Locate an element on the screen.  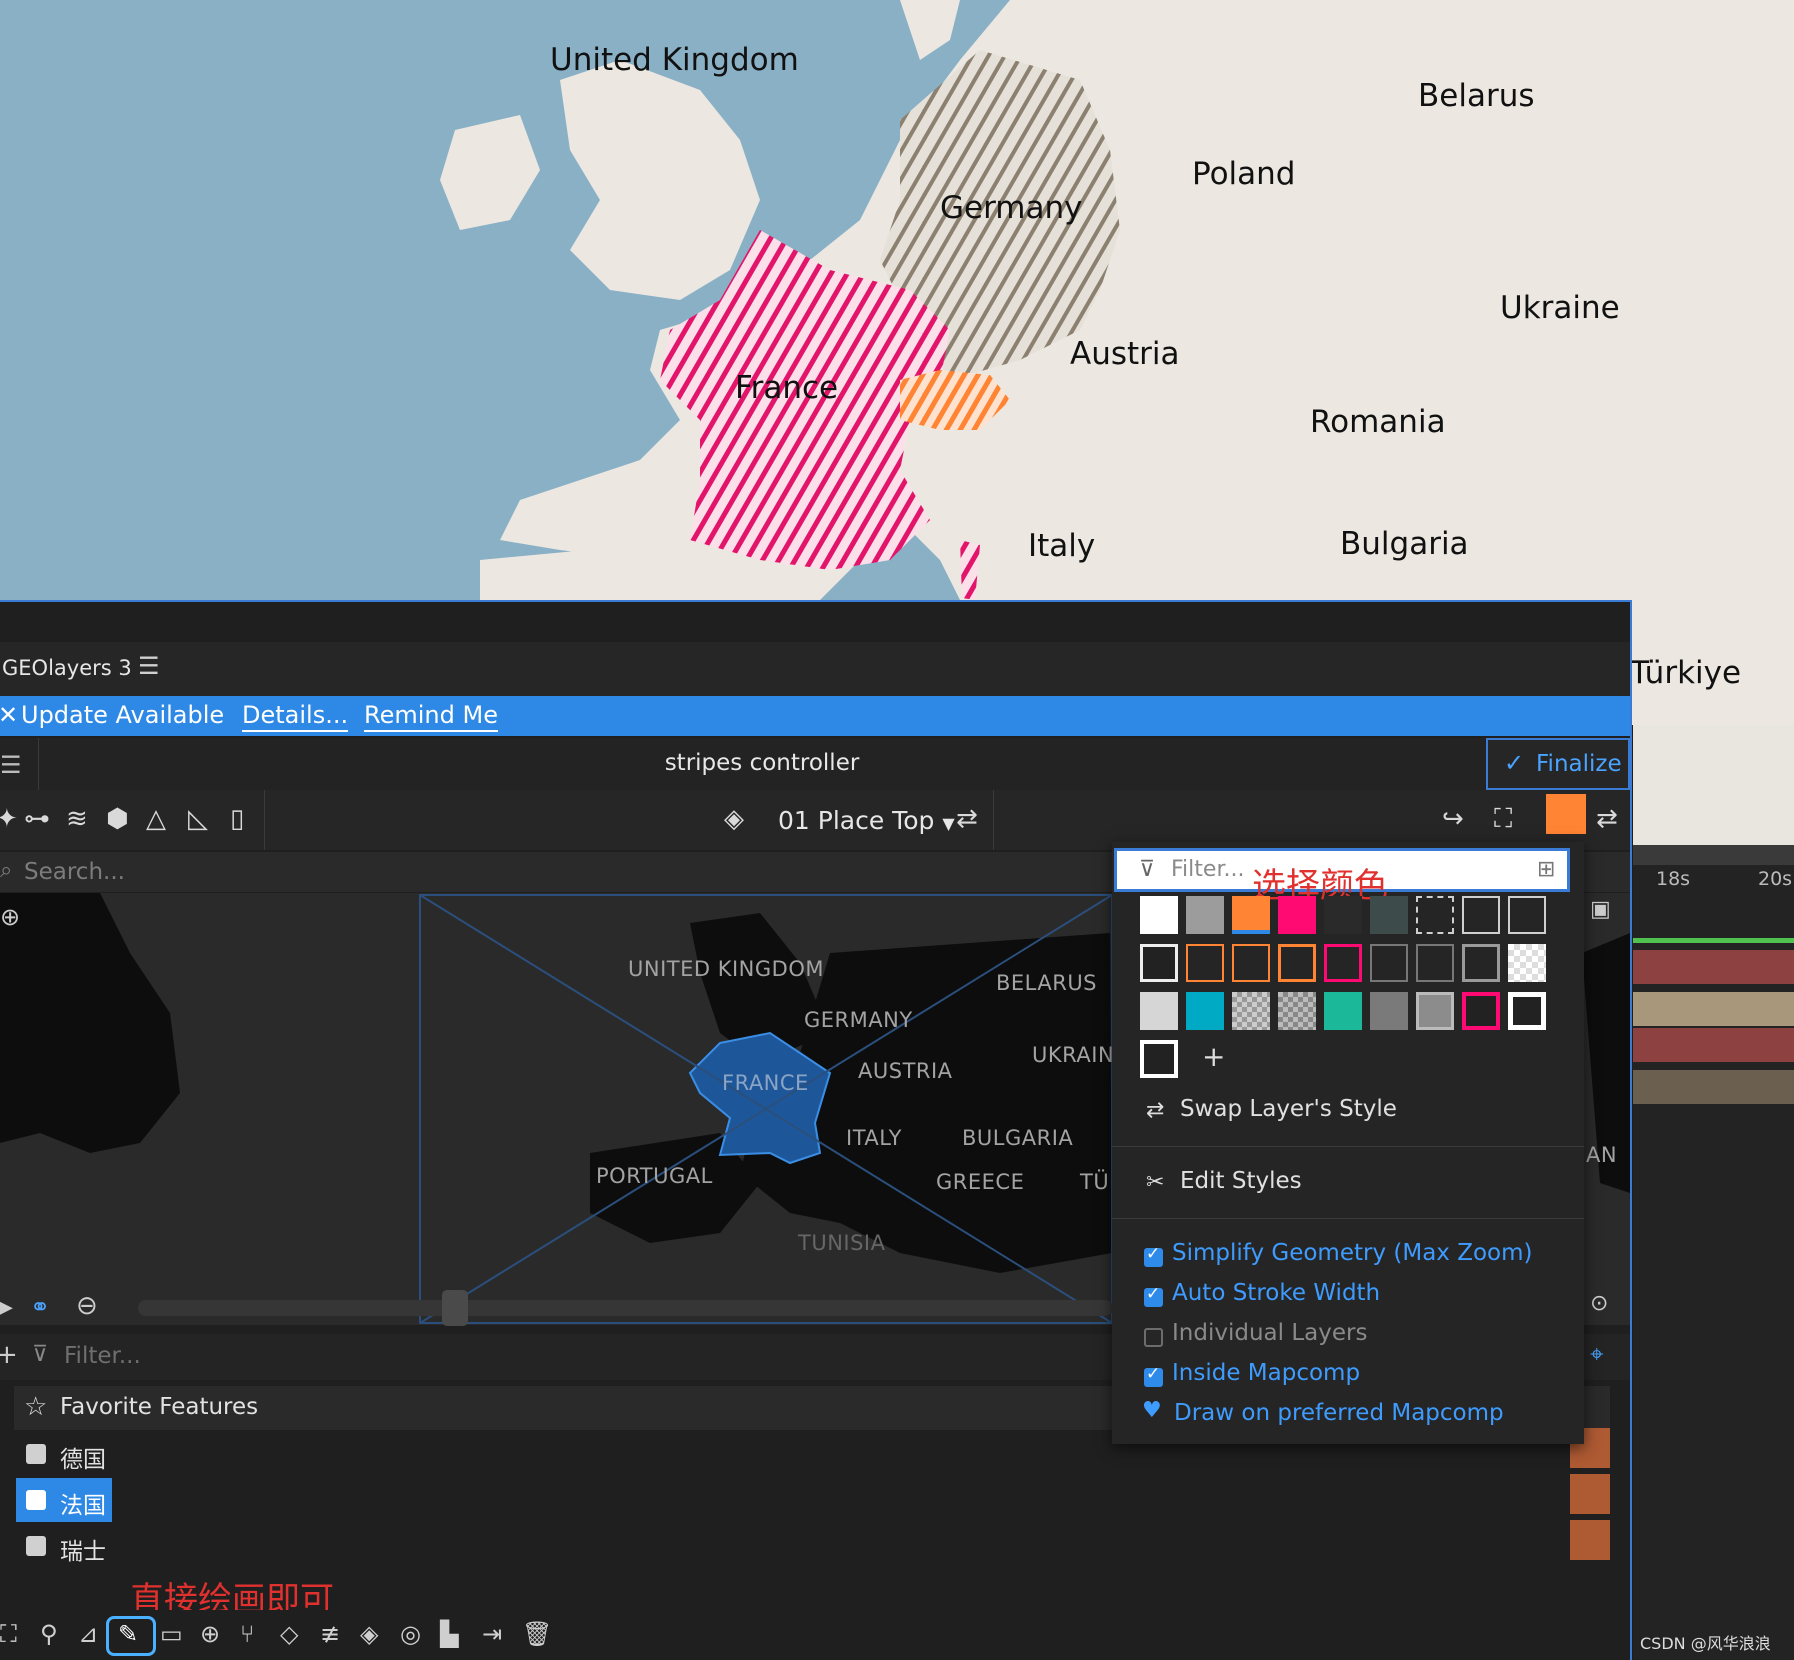
route-icon: ⑂ is located at coordinates (247, 1634).